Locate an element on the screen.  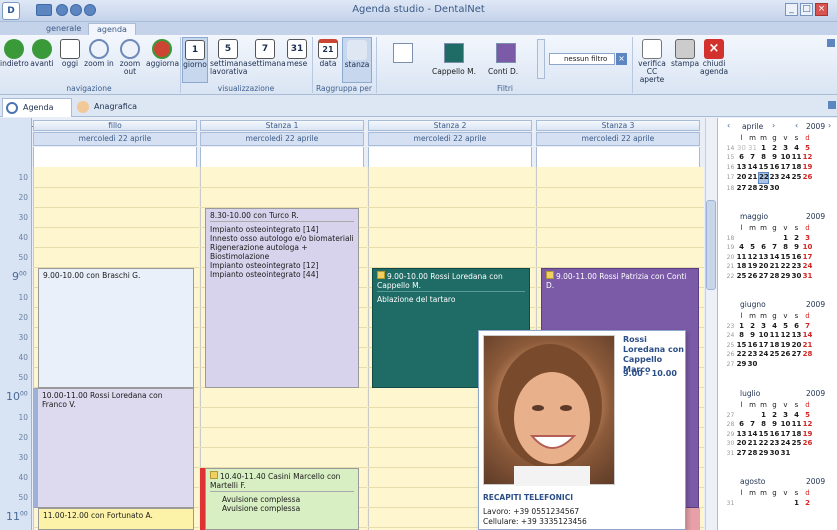
back-button: indietro is located at coordinates (14, 53).